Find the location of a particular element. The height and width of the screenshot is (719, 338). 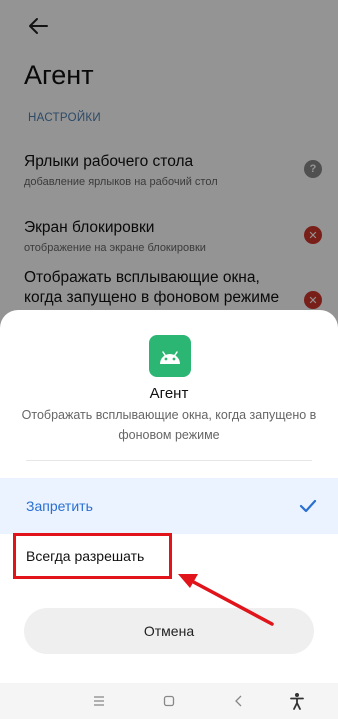

menu-button is located at coordinates (99, 701).